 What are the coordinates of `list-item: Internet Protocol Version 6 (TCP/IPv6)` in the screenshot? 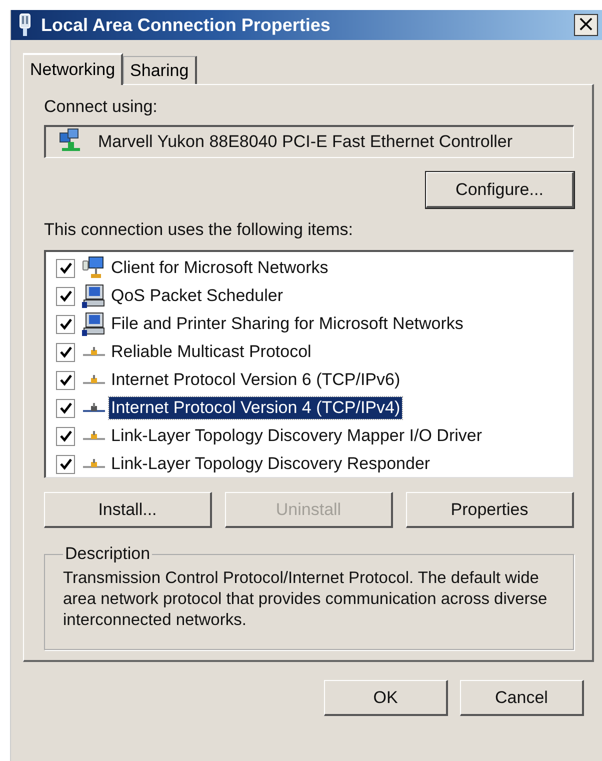 It's located at (255, 380).